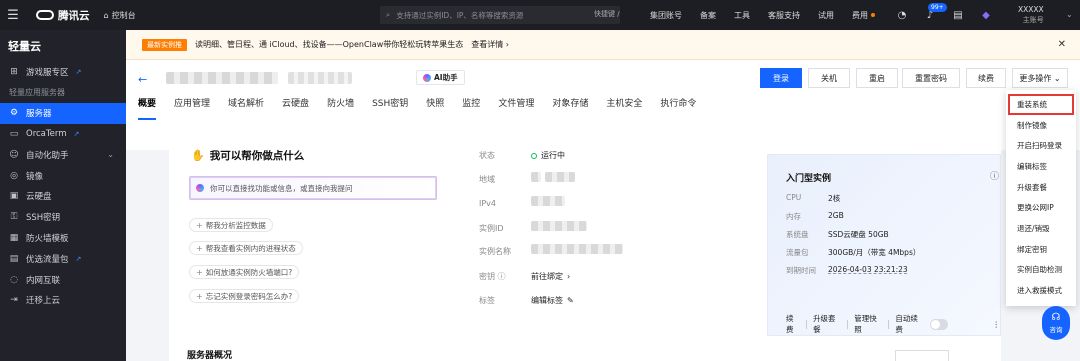  I want to click on nav-billing: 费用, so click(863, 15).